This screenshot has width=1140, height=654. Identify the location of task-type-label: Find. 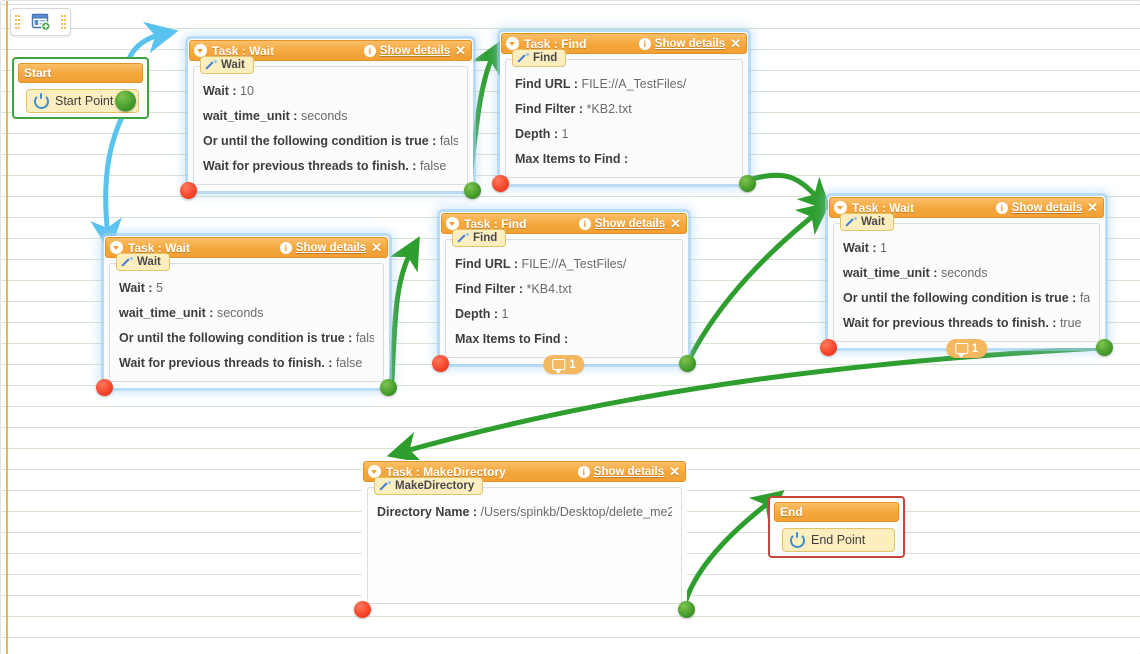
(545, 58).